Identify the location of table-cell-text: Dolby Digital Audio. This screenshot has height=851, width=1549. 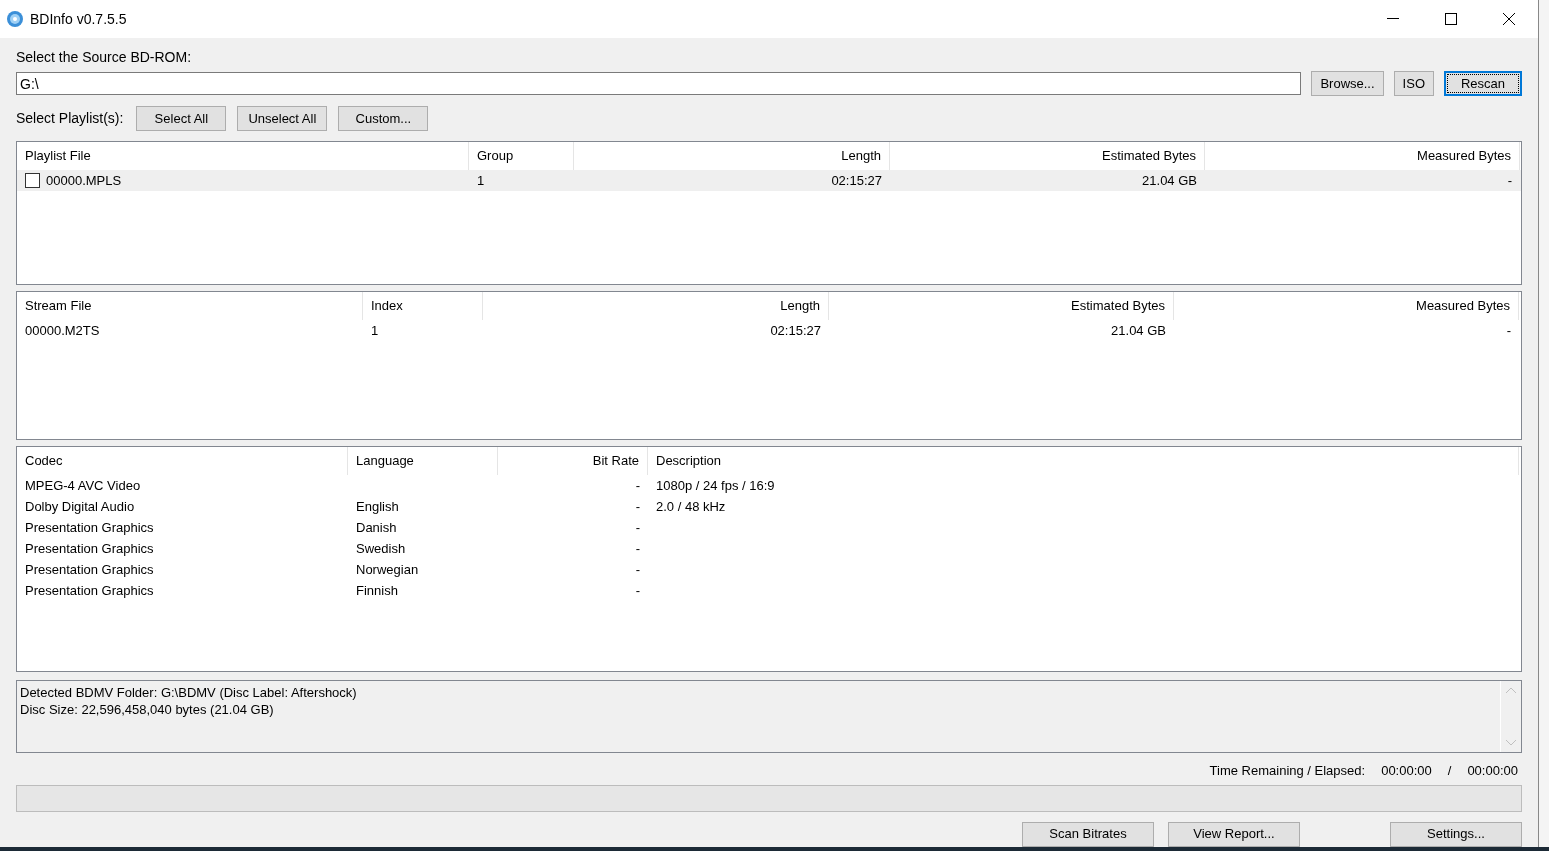
(80, 506).